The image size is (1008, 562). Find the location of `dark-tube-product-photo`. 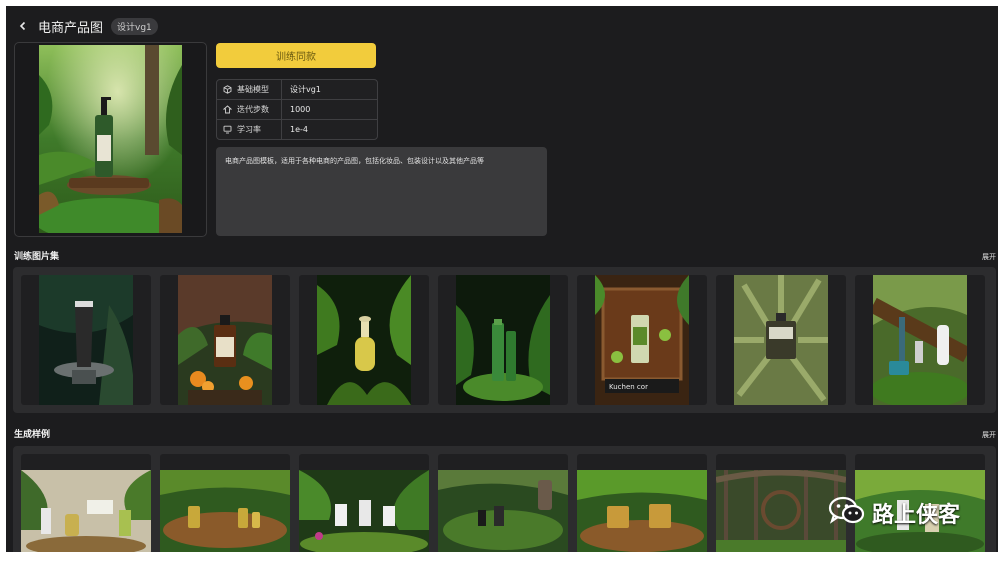

dark-tube-product-photo is located at coordinates (86, 340).